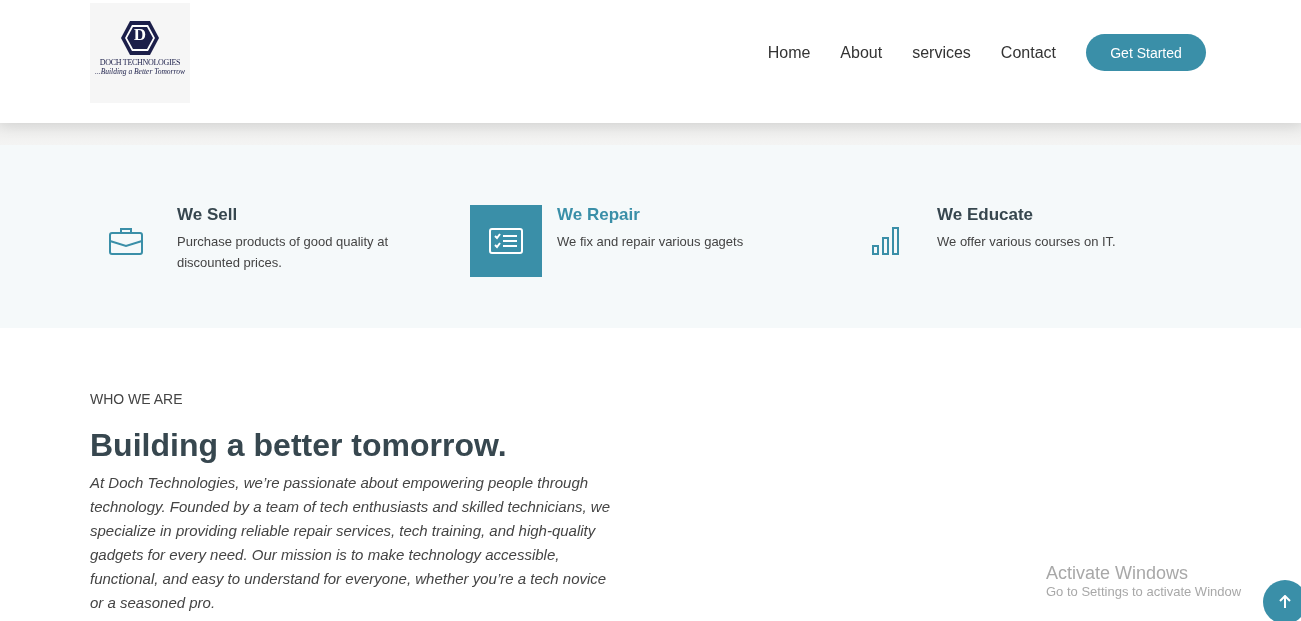 This screenshot has height=621, width=1301. I want to click on nav-link: About, so click(861, 52).